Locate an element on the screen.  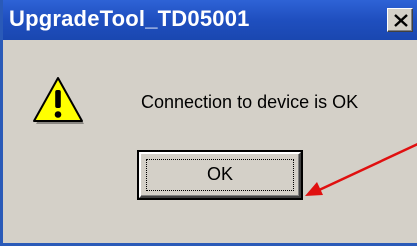
dialog-message: Connection to device is OK is located at coordinates (250, 102).